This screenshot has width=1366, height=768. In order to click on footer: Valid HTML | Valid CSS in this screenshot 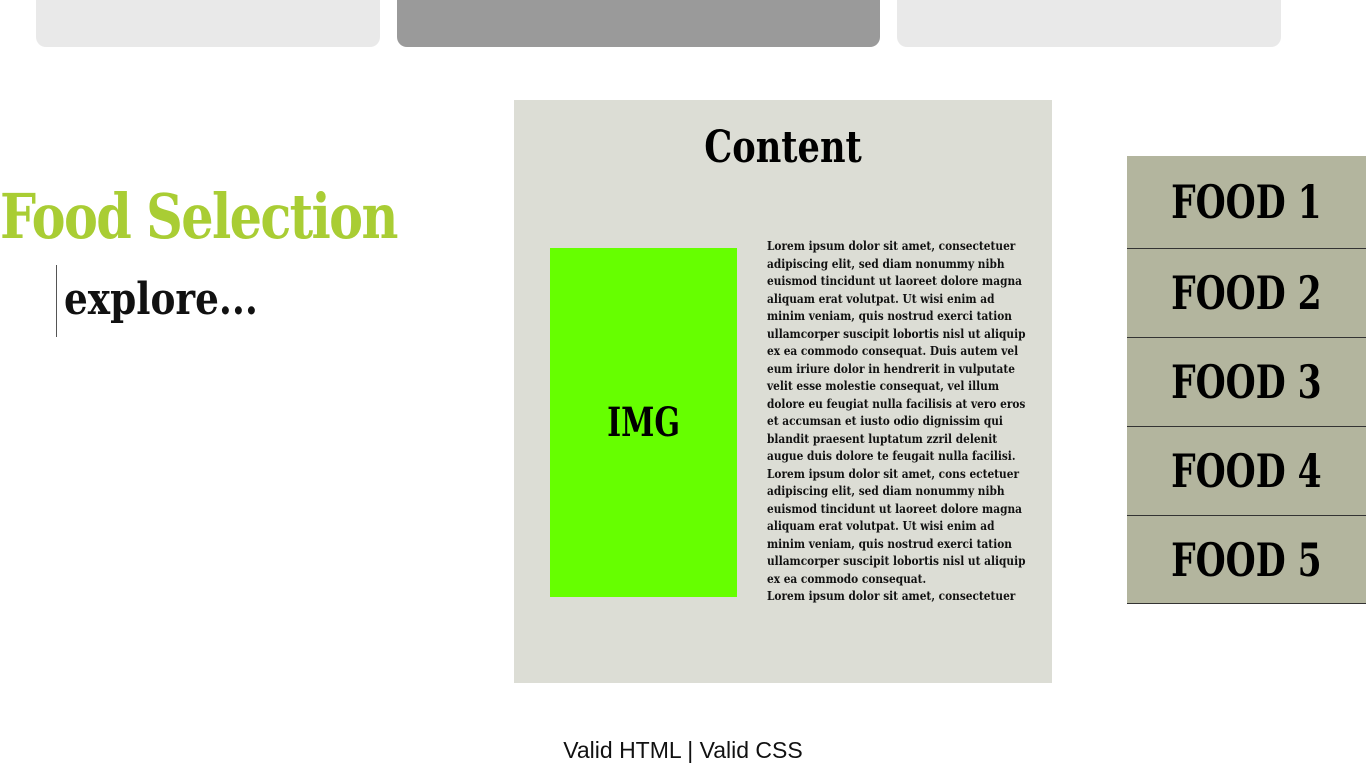, I will do `click(683, 750)`.